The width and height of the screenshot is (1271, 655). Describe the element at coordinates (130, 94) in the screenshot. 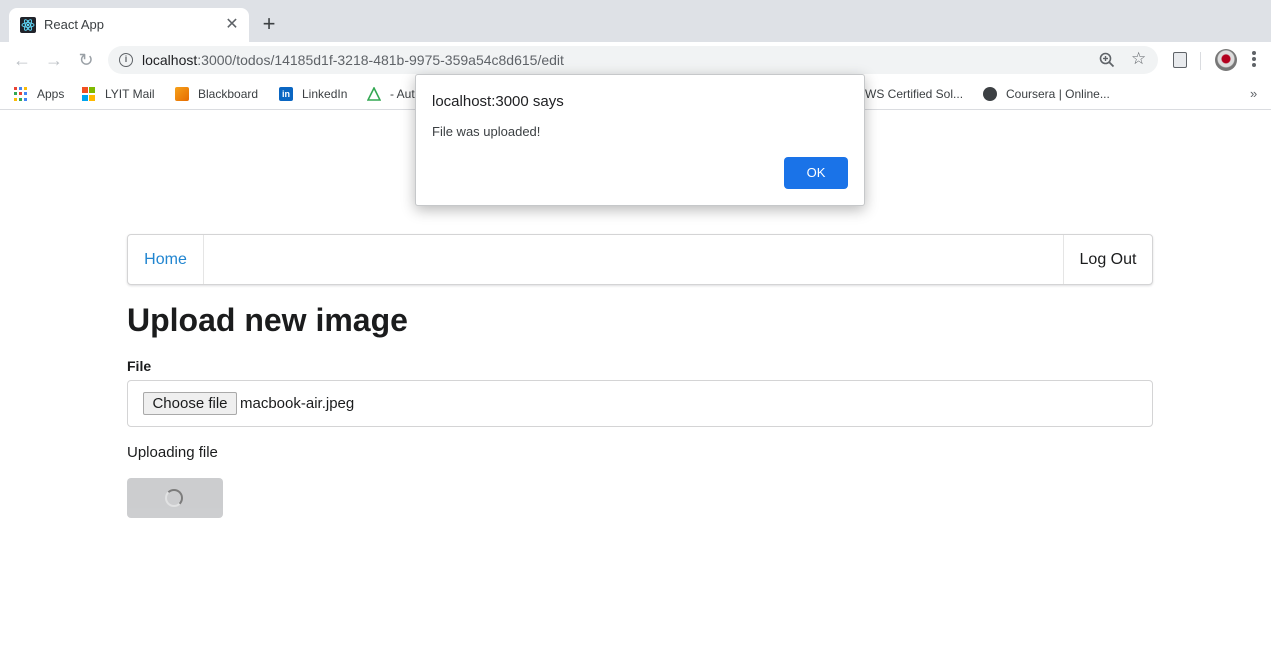

I see `bookmark-label: LYIT Mail` at that location.